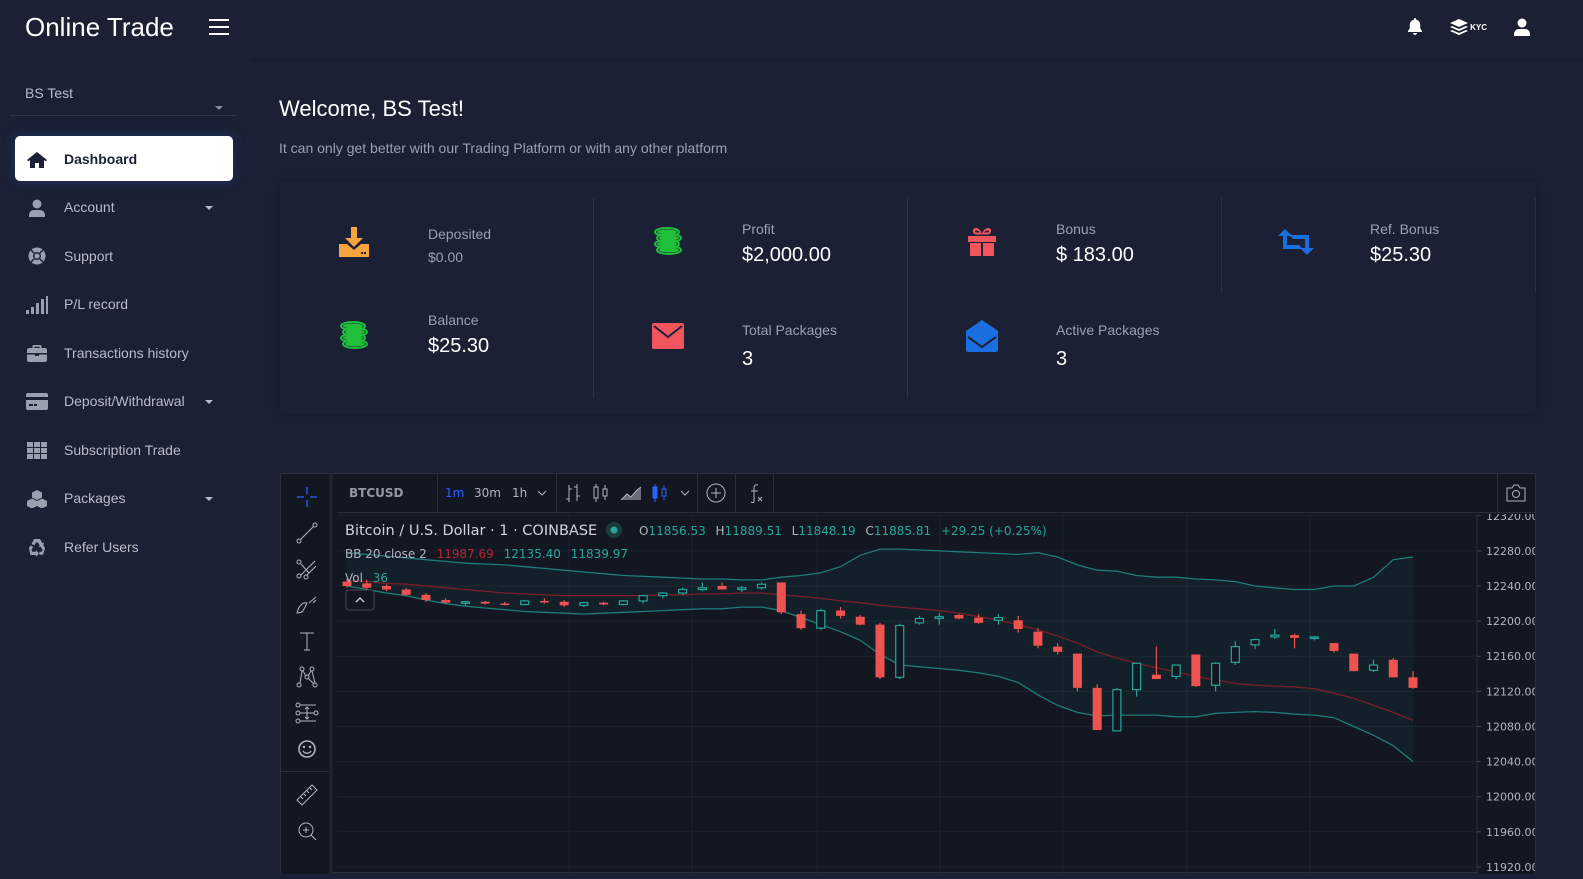 The image size is (1583, 879). What do you see at coordinates (307, 569) in the screenshot?
I see `fib-tool` at bounding box center [307, 569].